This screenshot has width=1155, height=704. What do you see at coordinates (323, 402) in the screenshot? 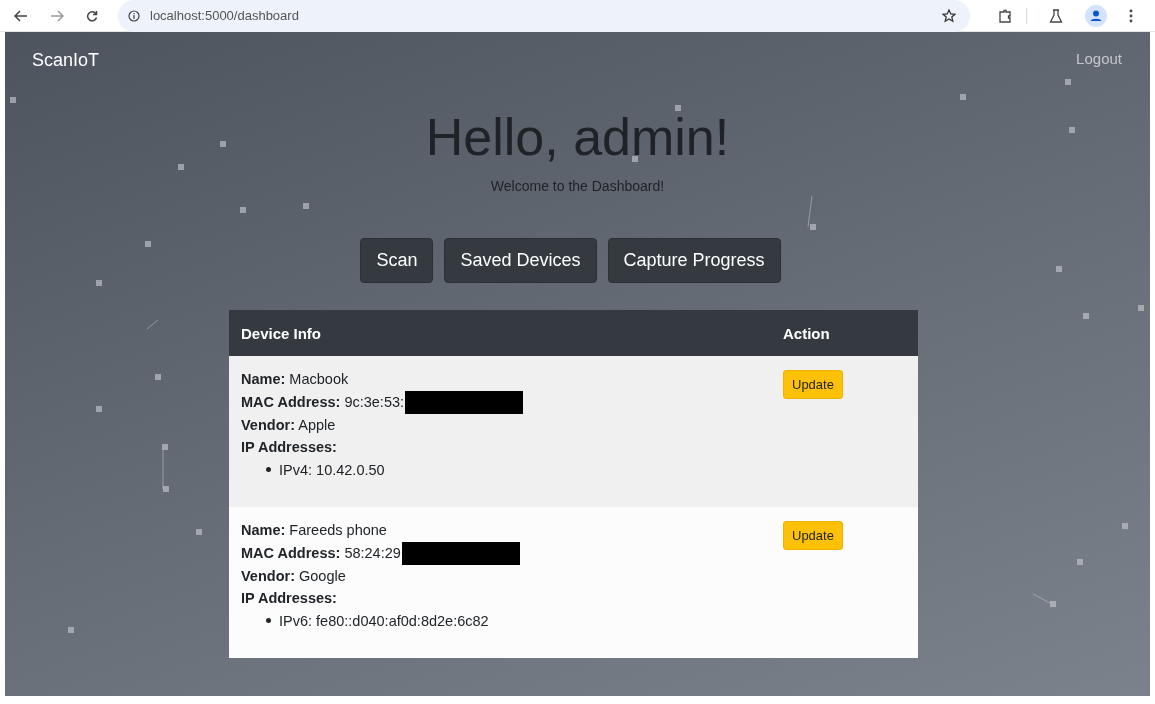
I see `field-text: MAC Address: 9c:3e:53:` at bounding box center [323, 402].